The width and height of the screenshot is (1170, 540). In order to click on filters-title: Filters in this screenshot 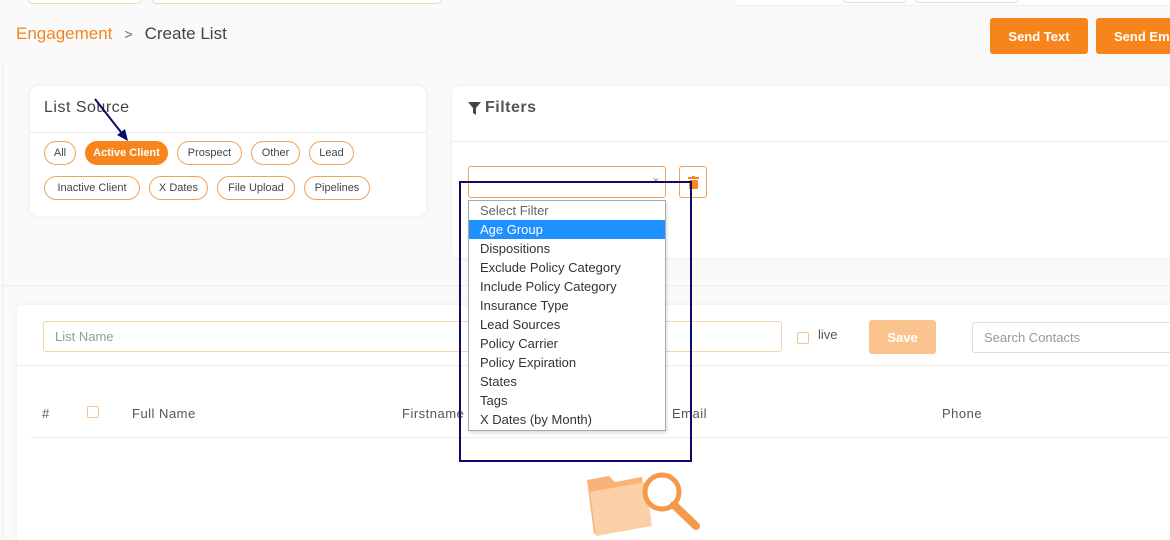, I will do `click(511, 107)`.